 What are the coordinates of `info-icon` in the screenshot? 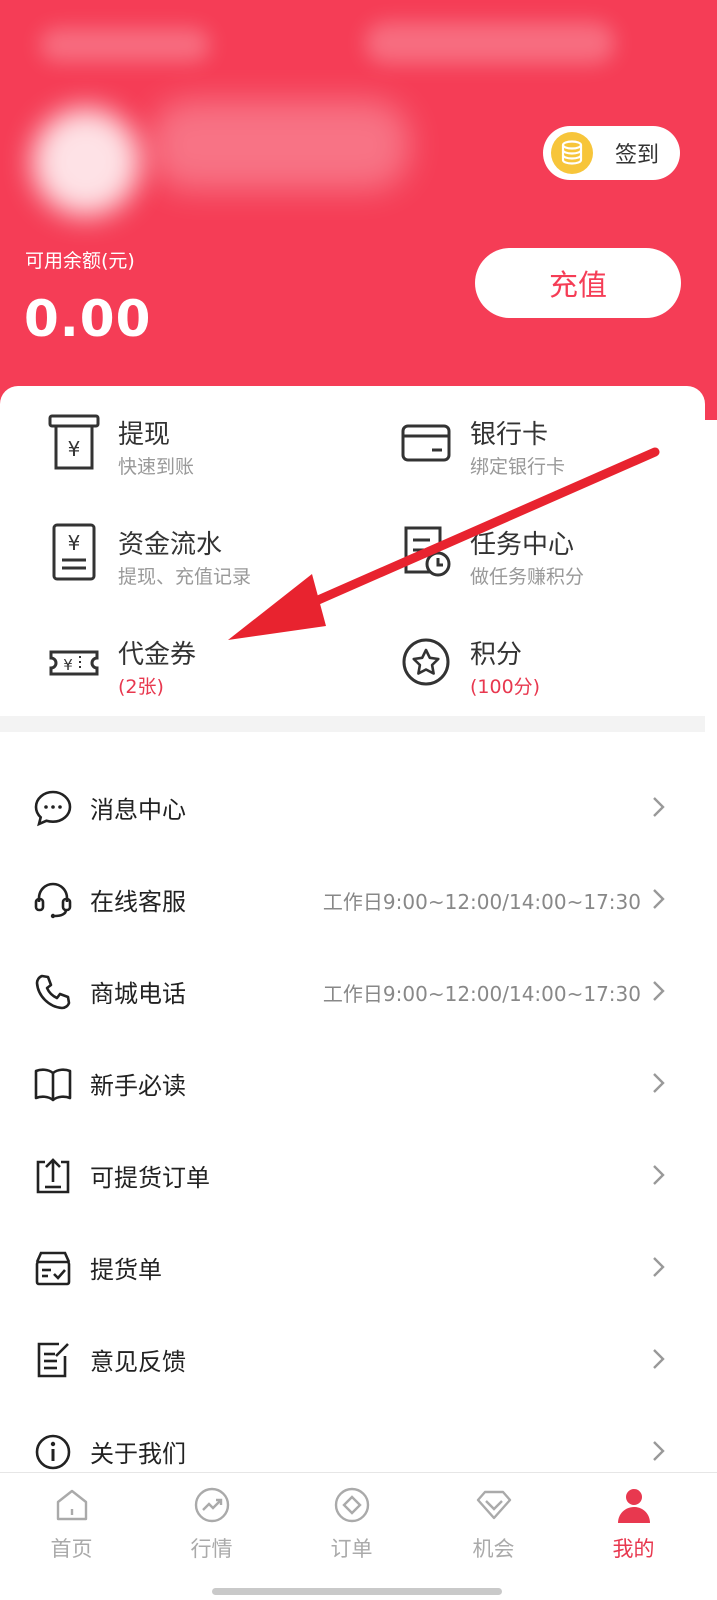 It's located at (53, 1452).